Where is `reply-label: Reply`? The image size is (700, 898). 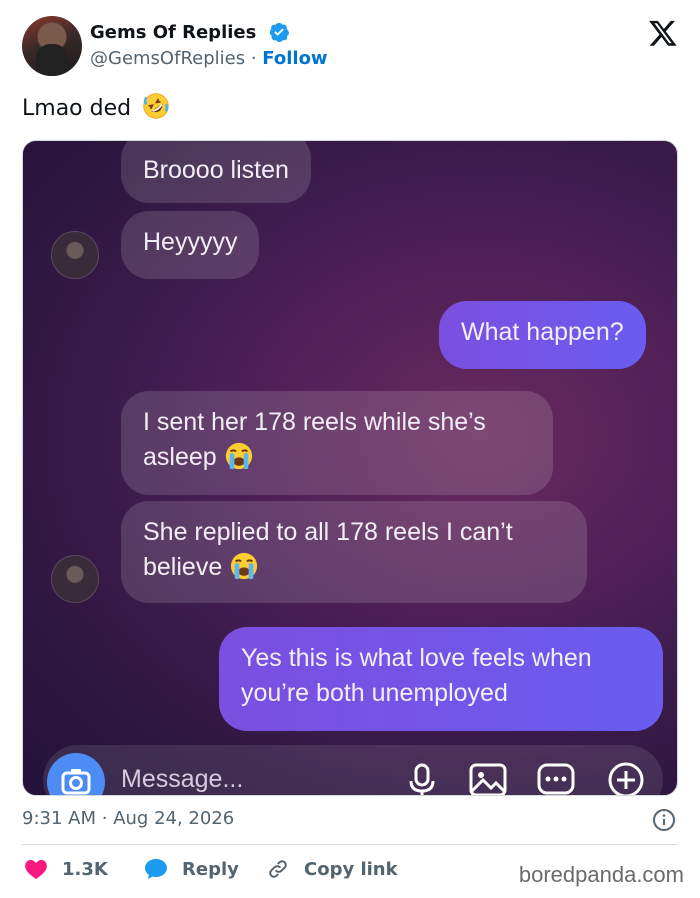 reply-label: Reply is located at coordinates (210, 869).